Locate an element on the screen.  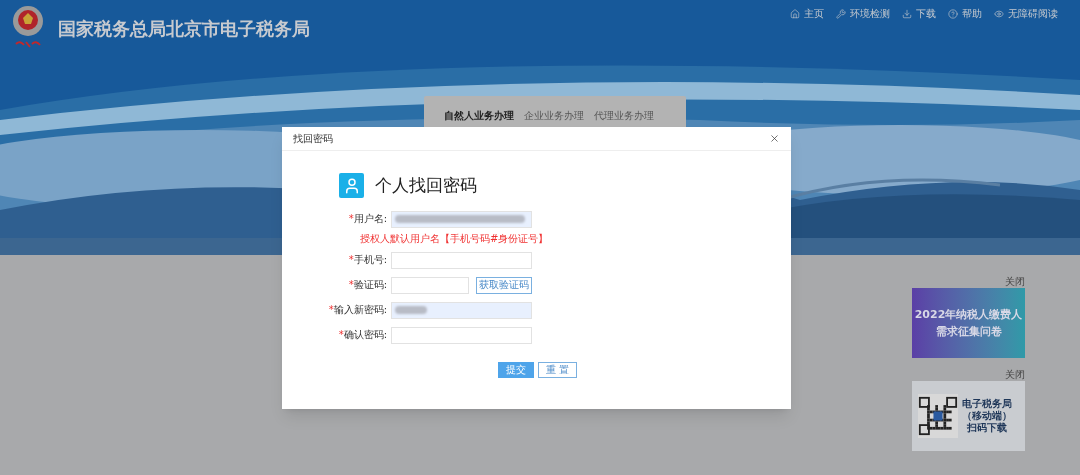
survey-banner: 2022年纳税人缴费人 需求征集问卷 is located at coordinates (968, 323).